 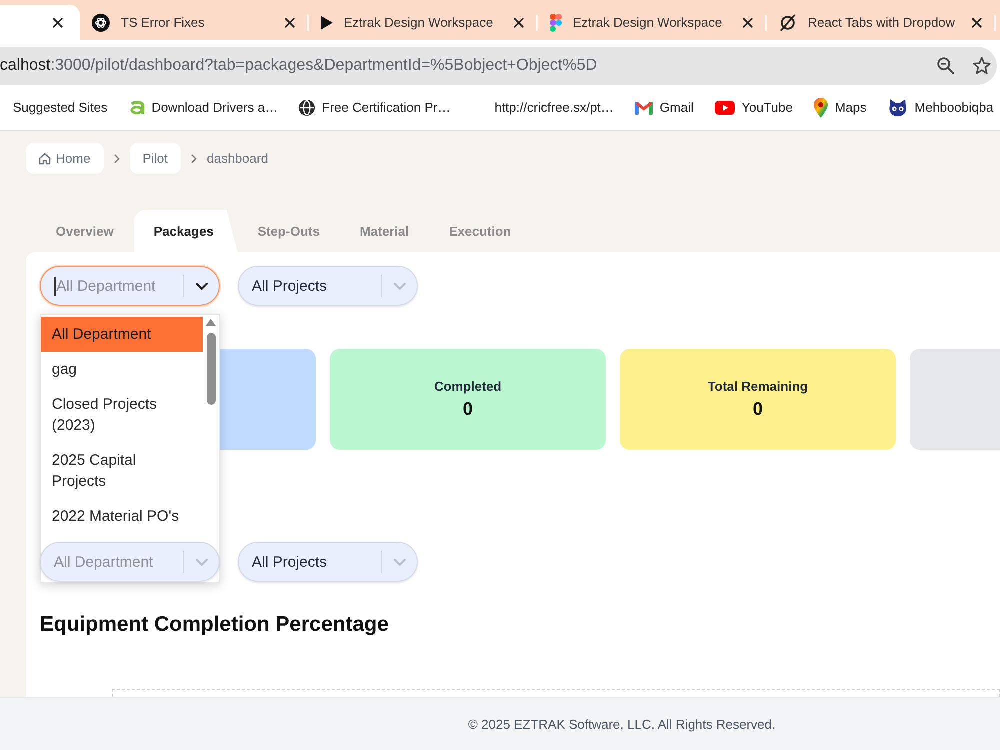 I want to click on dropdown-option: 2025 Capital Projects, so click(x=122, y=471).